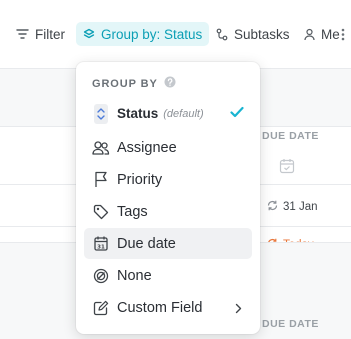 This screenshot has height=339, width=351. I want to click on me-label: Me, so click(330, 34).